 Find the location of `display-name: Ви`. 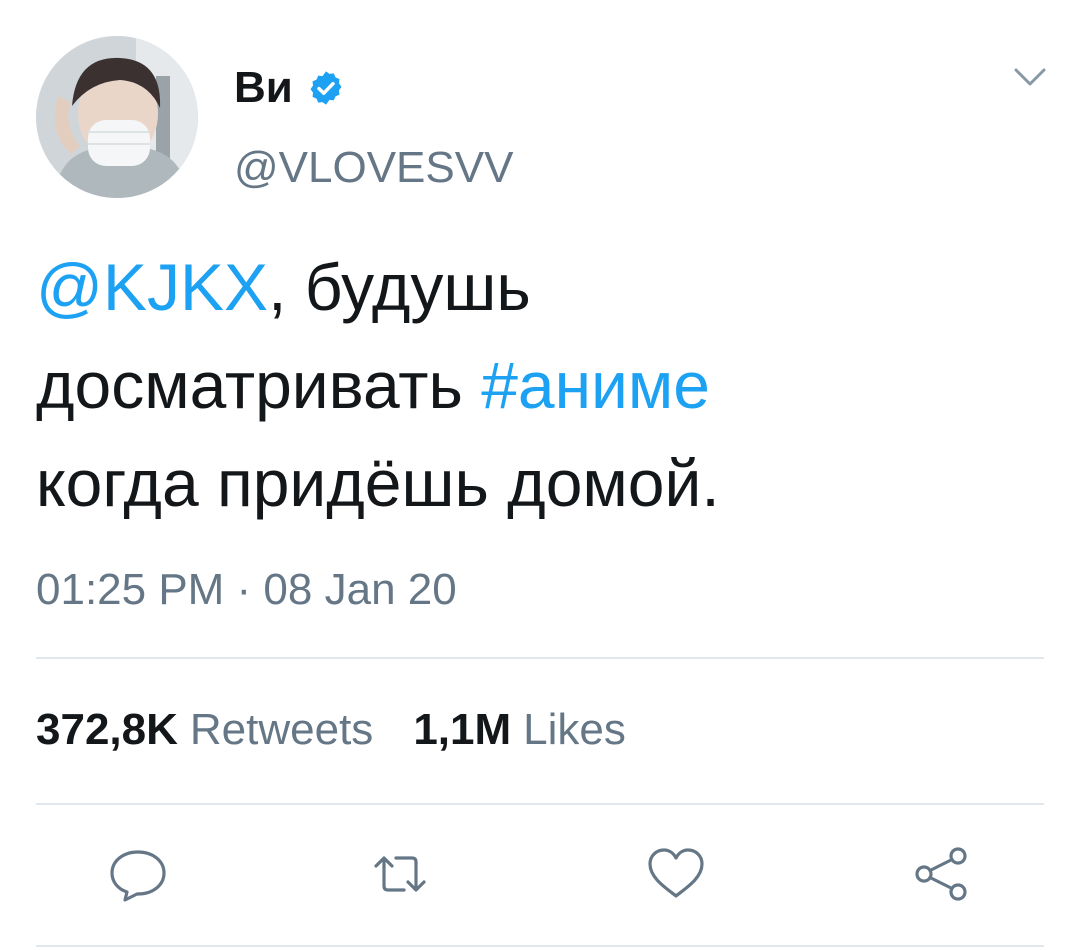

display-name: Ви is located at coordinates (289, 88).